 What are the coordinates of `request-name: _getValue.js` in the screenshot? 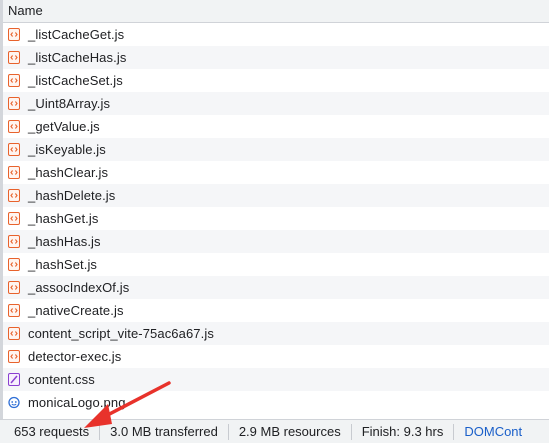 It's located at (64, 126).